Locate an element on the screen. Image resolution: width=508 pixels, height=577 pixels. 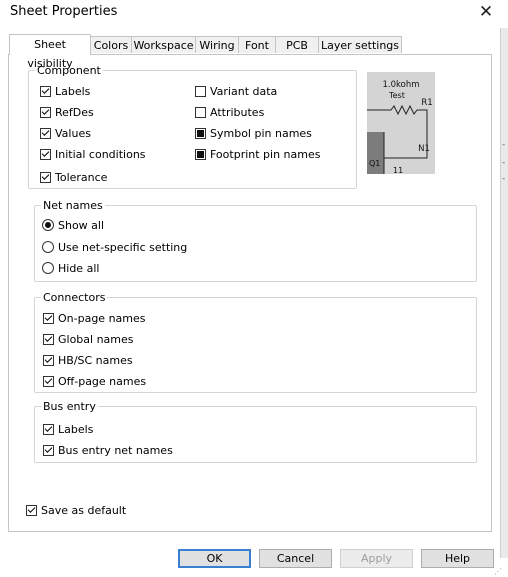
component-variant-data-label: Variant data is located at coordinates (244, 91).